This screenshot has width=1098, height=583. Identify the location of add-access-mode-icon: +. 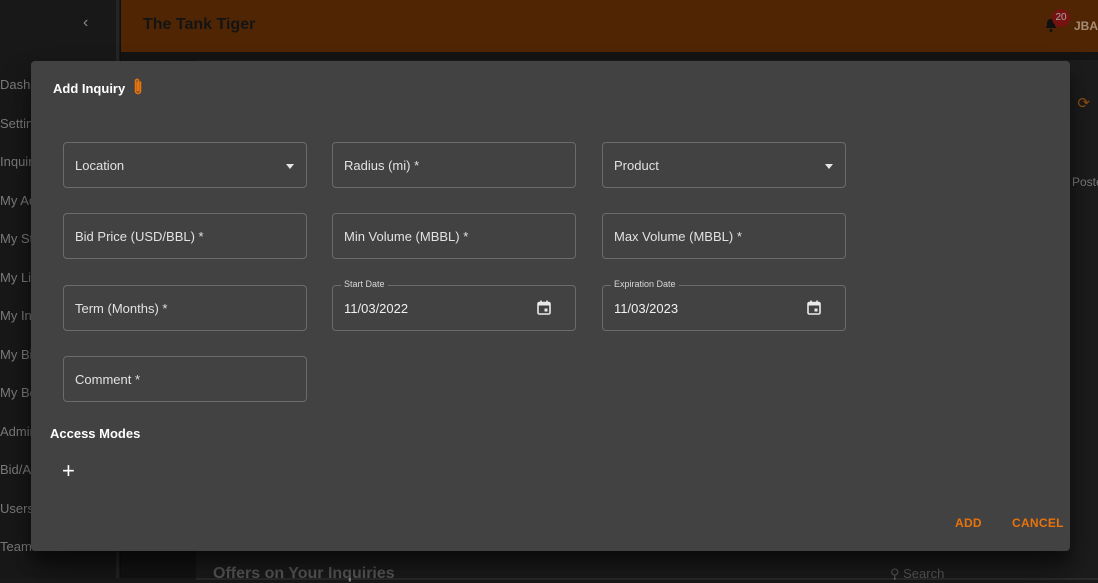
(68, 471).